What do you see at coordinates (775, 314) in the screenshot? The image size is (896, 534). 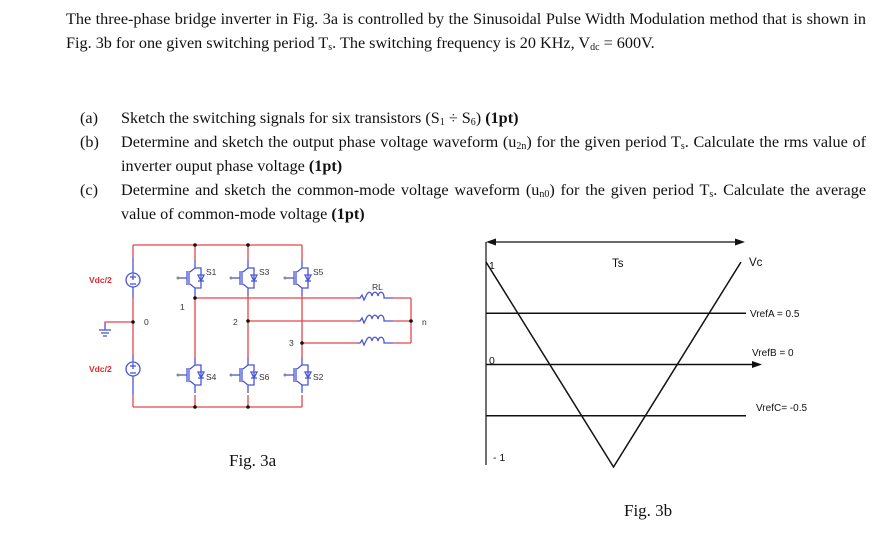 I see `vref-a-label: VrefA = 0.5` at bounding box center [775, 314].